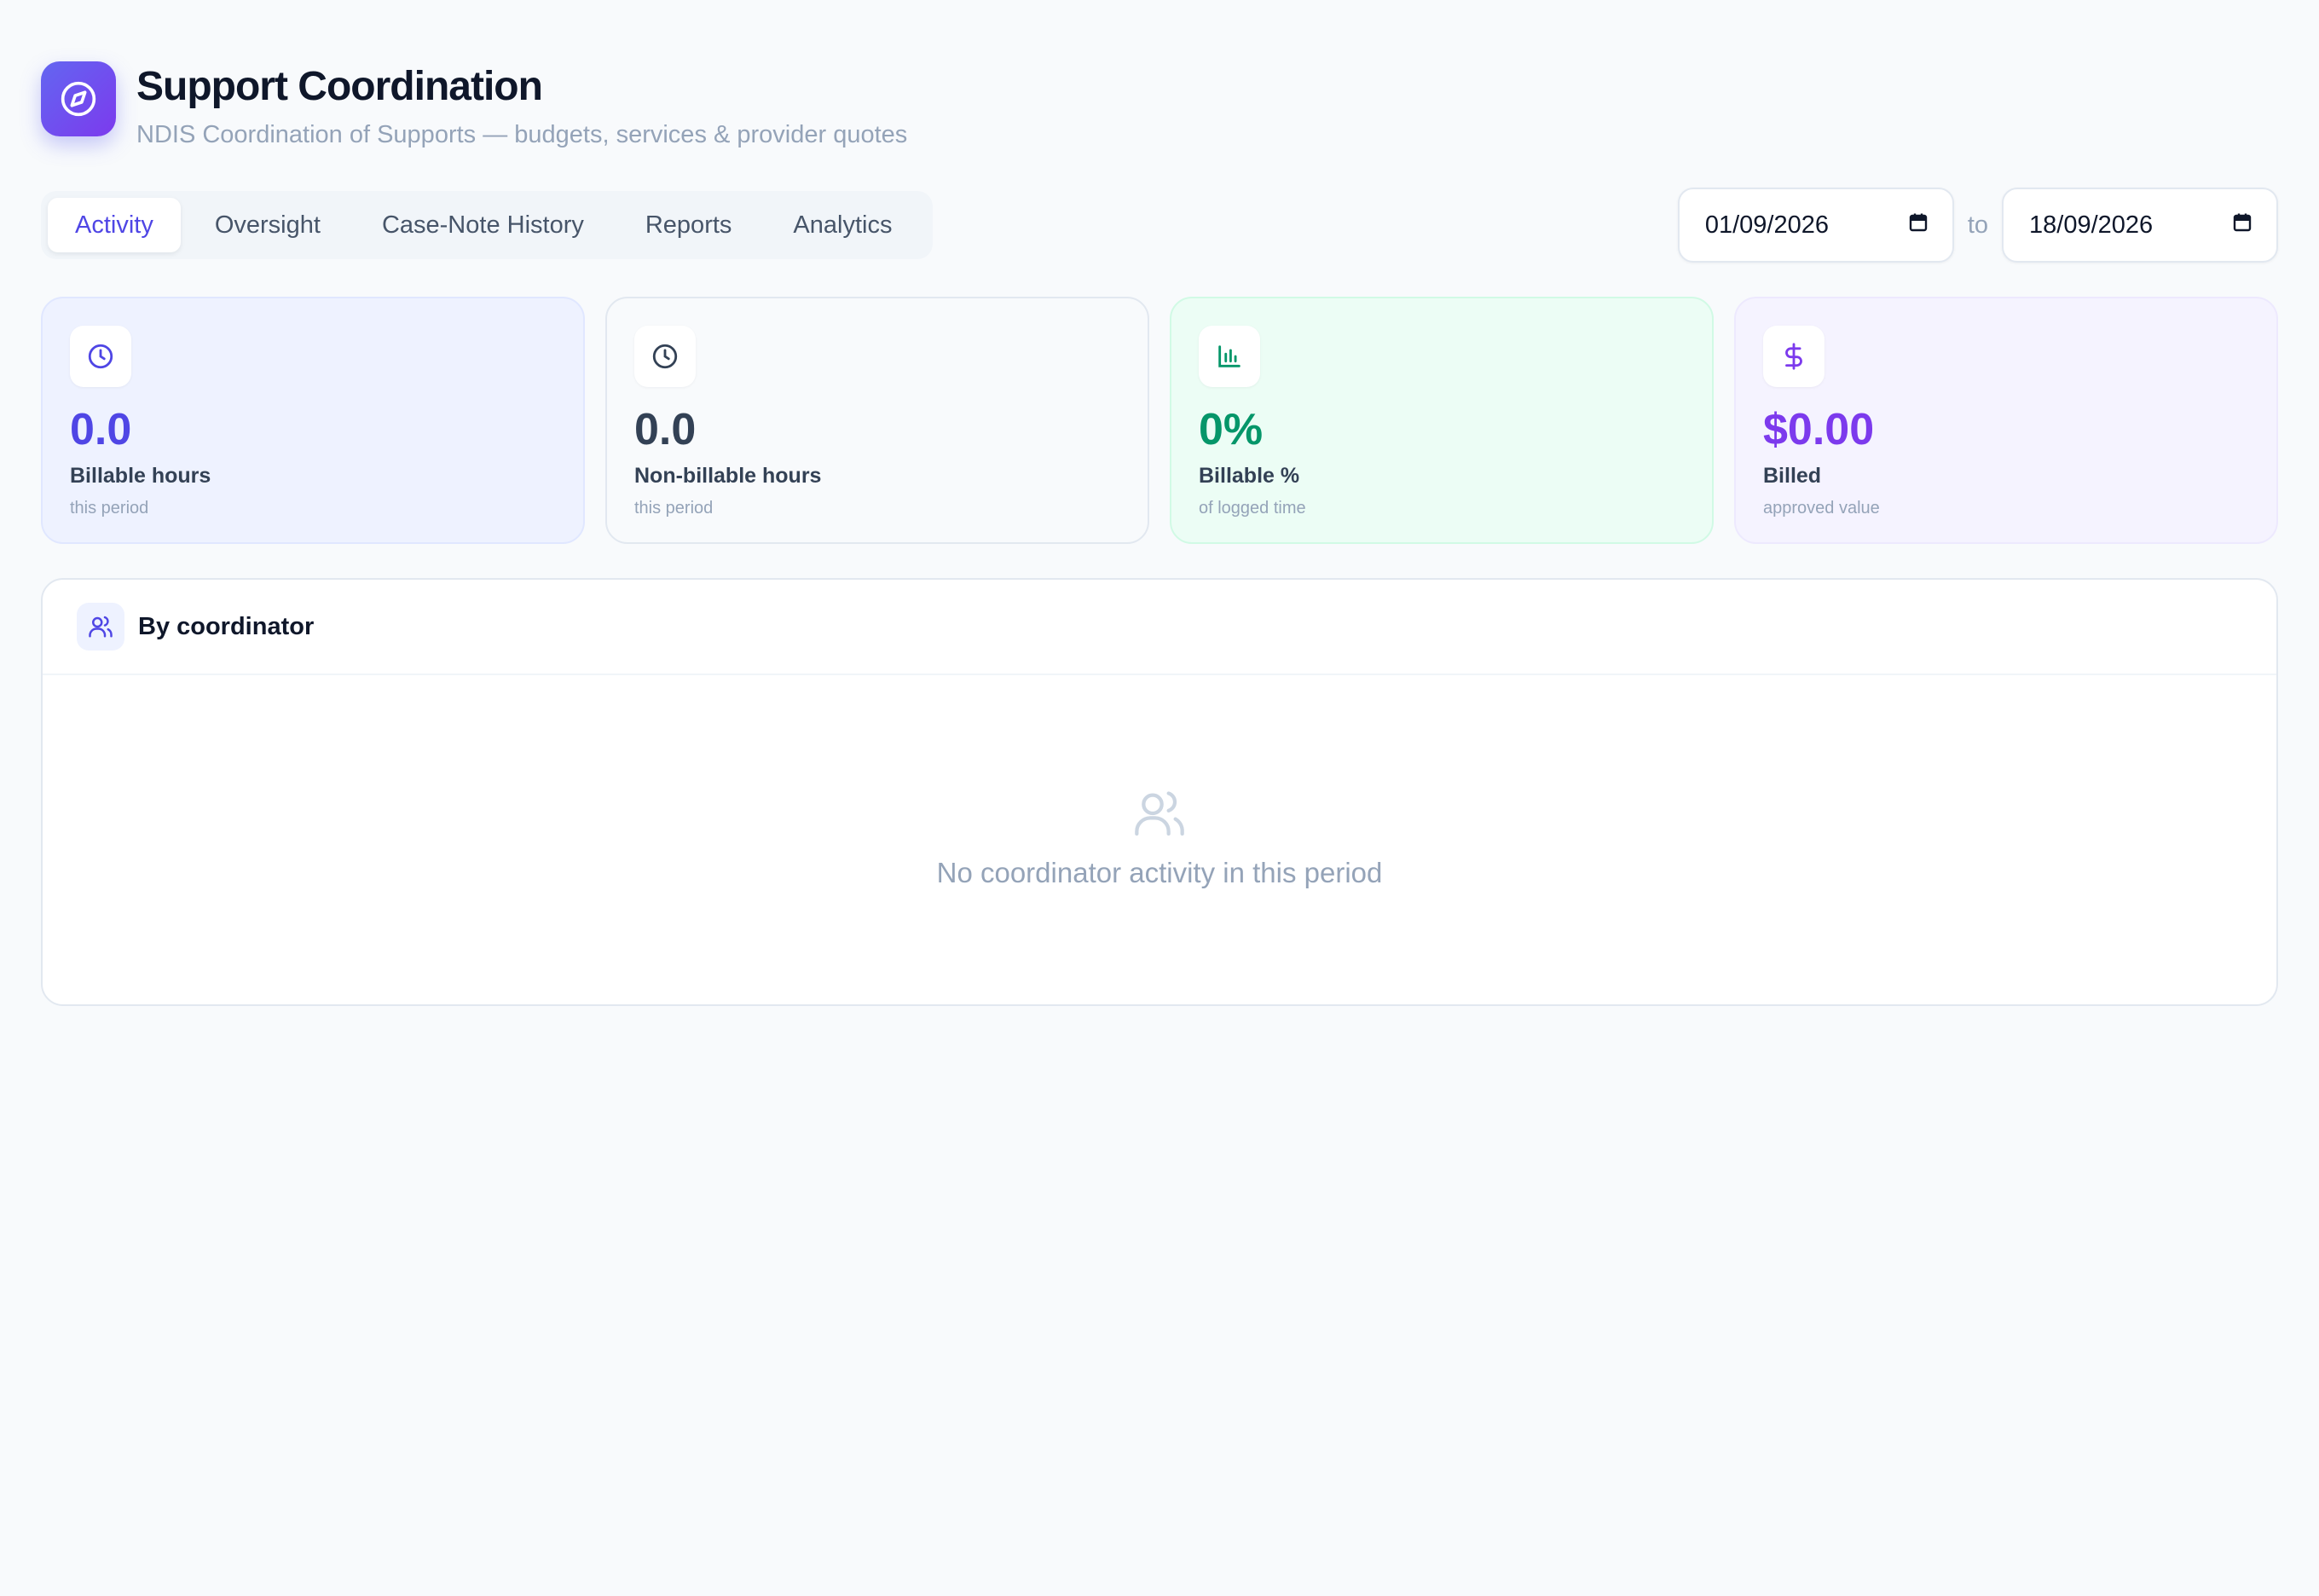 This screenshot has width=2319, height=1596. What do you see at coordinates (268, 225) in the screenshot?
I see `tab-oversight: Oversight` at bounding box center [268, 225].